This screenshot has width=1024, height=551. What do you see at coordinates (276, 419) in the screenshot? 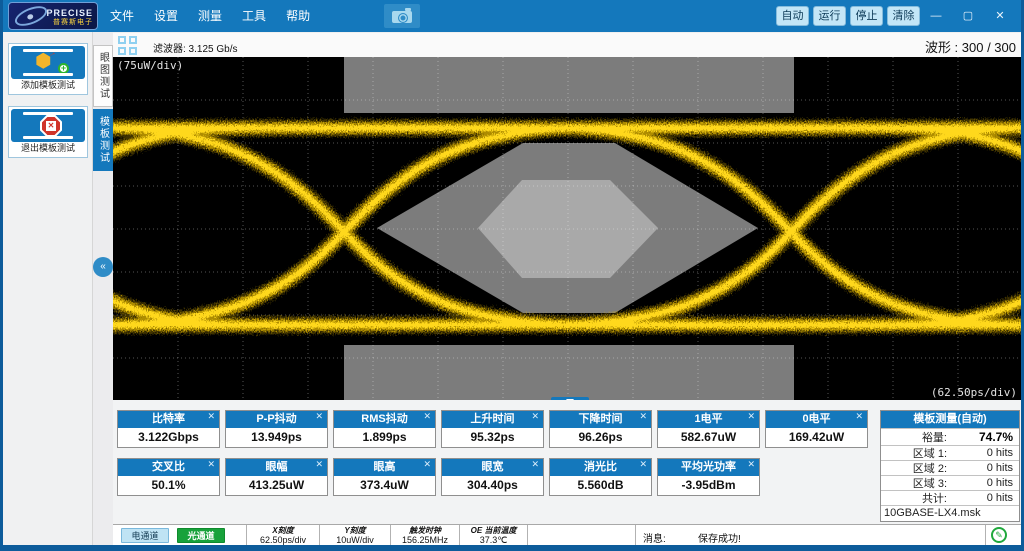
I see `card-title: P-P抖动` at bounding box center [276, 419].